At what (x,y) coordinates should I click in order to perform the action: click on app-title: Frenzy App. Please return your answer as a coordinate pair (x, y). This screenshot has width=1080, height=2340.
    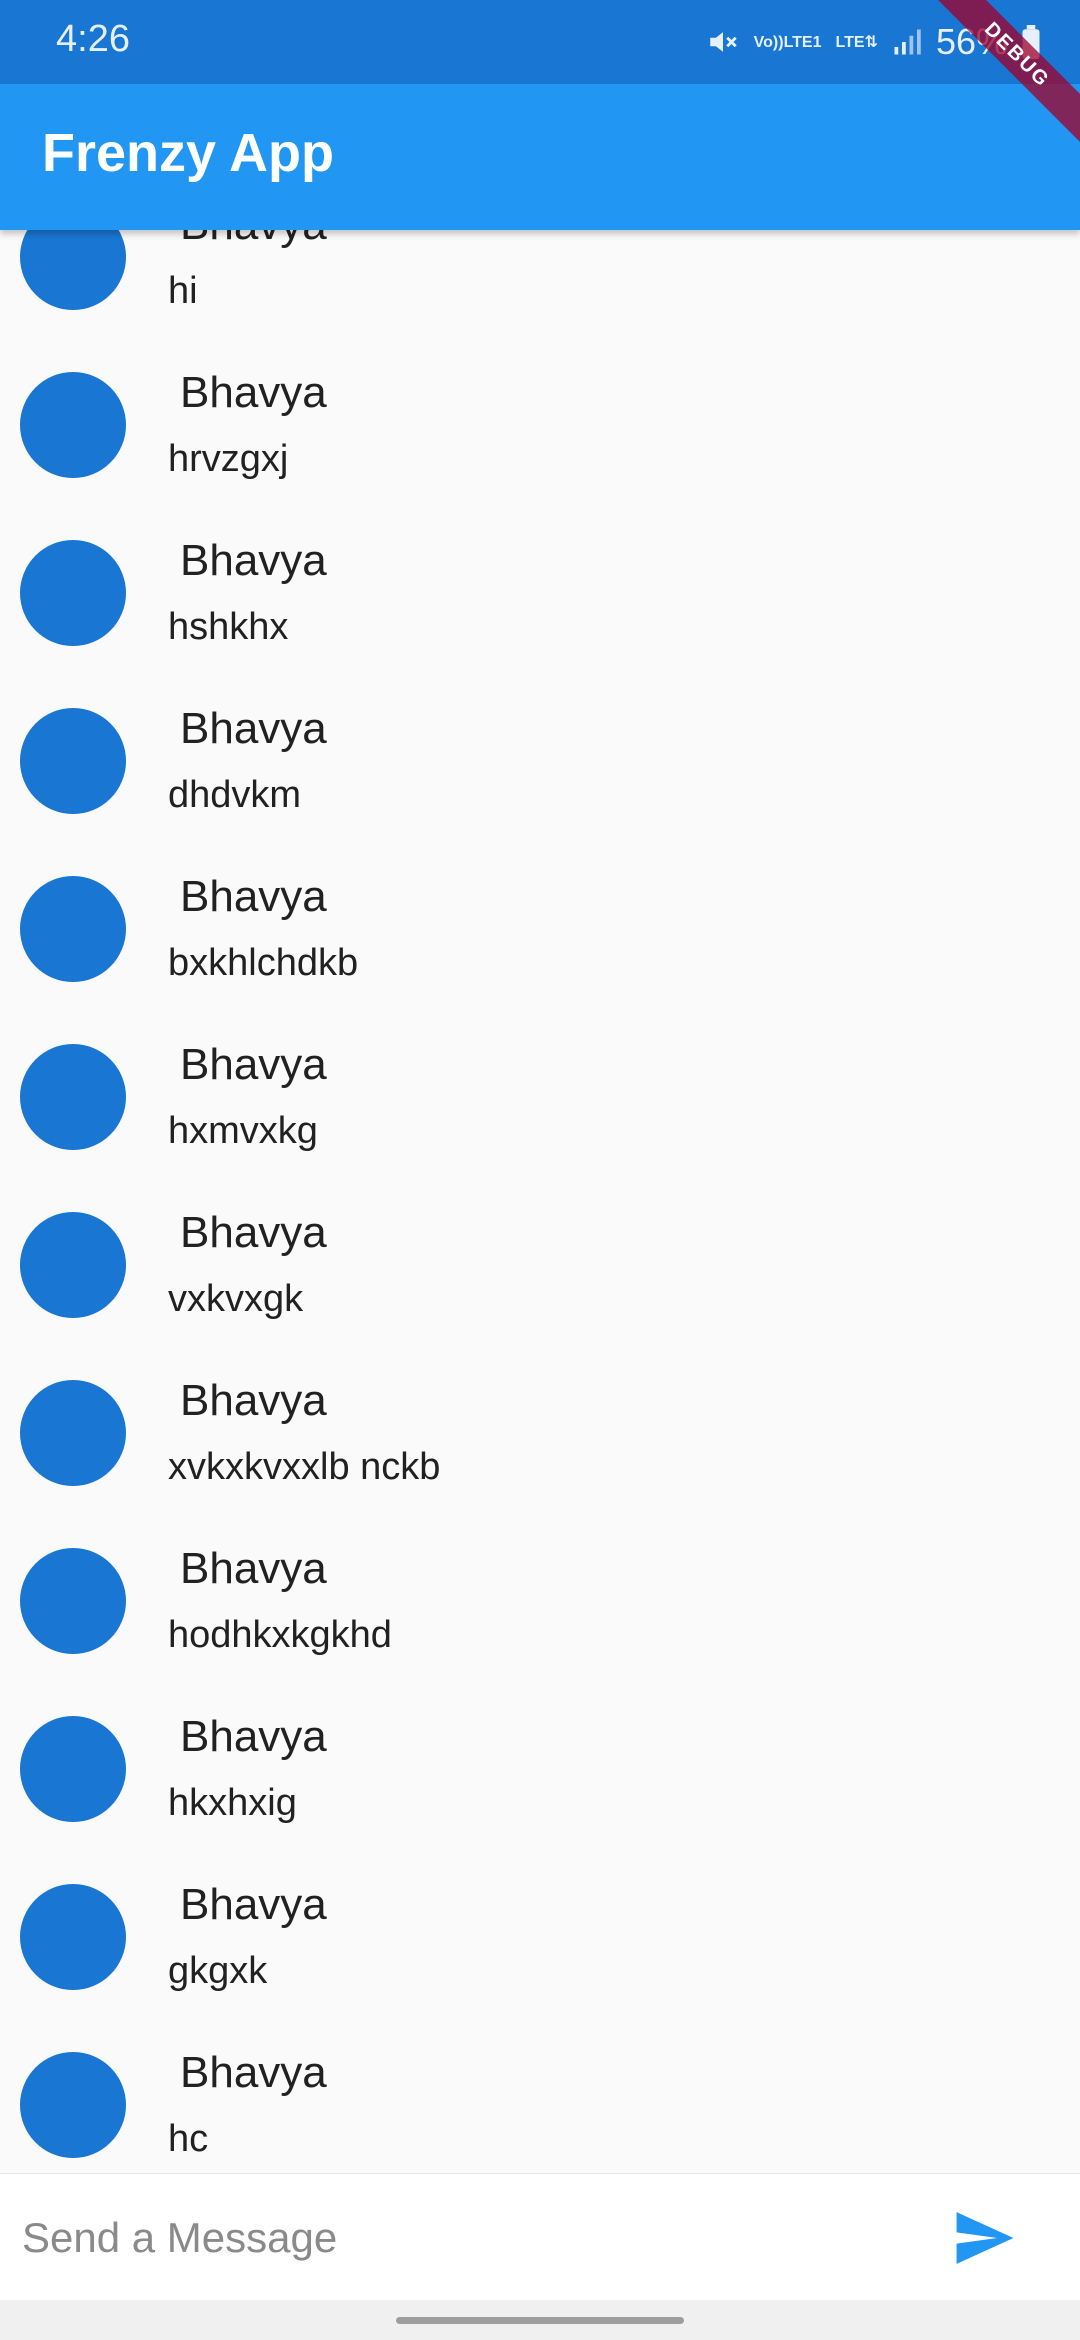
    Looking at the image, I should click on (188, 153).